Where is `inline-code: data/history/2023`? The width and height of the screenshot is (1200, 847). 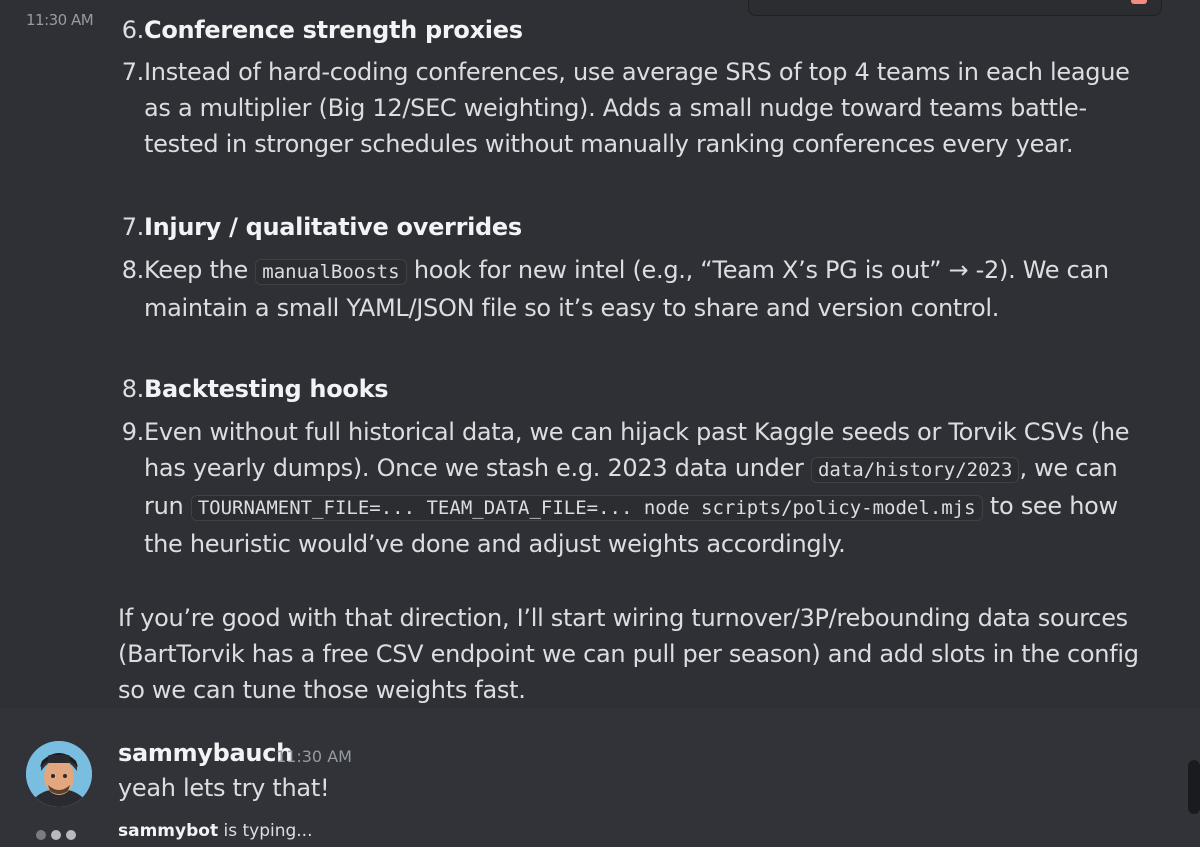
inline-code: data/history/2023 is located at coordinates (915, 470).